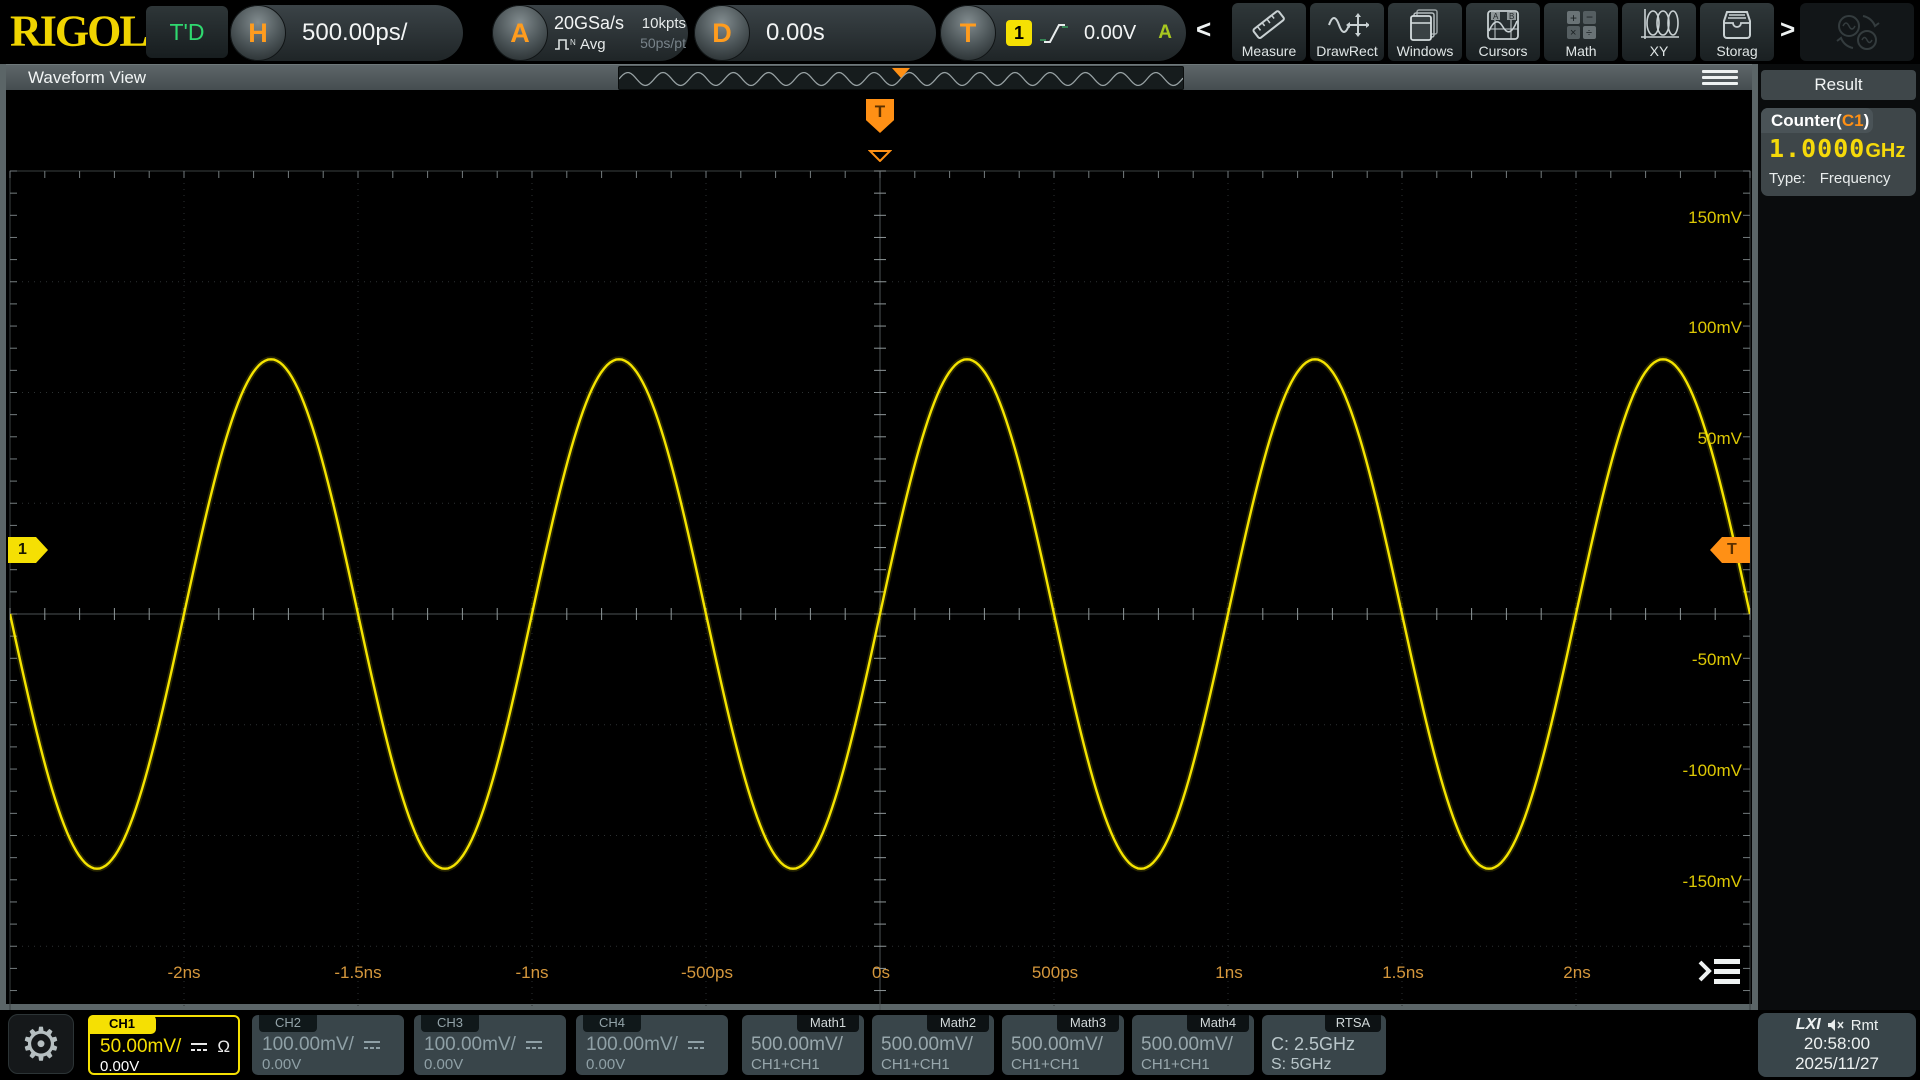 The height and width of the screenshot is (1080, 1920). I want to click on cursors-button: A B Cursors, so click(1503, 32).